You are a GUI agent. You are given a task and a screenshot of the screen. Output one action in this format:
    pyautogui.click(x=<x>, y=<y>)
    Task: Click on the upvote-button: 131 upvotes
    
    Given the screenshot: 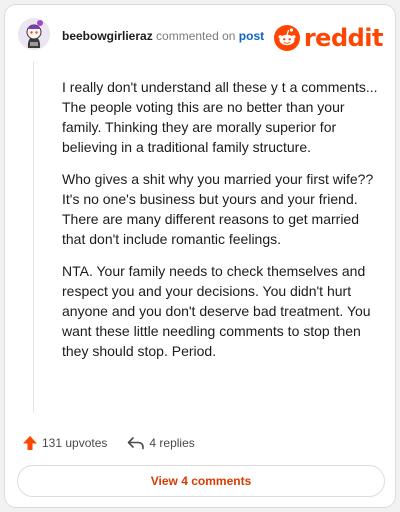 What is the action you would take?
    pyautogui.click(x=64, y=443)
    